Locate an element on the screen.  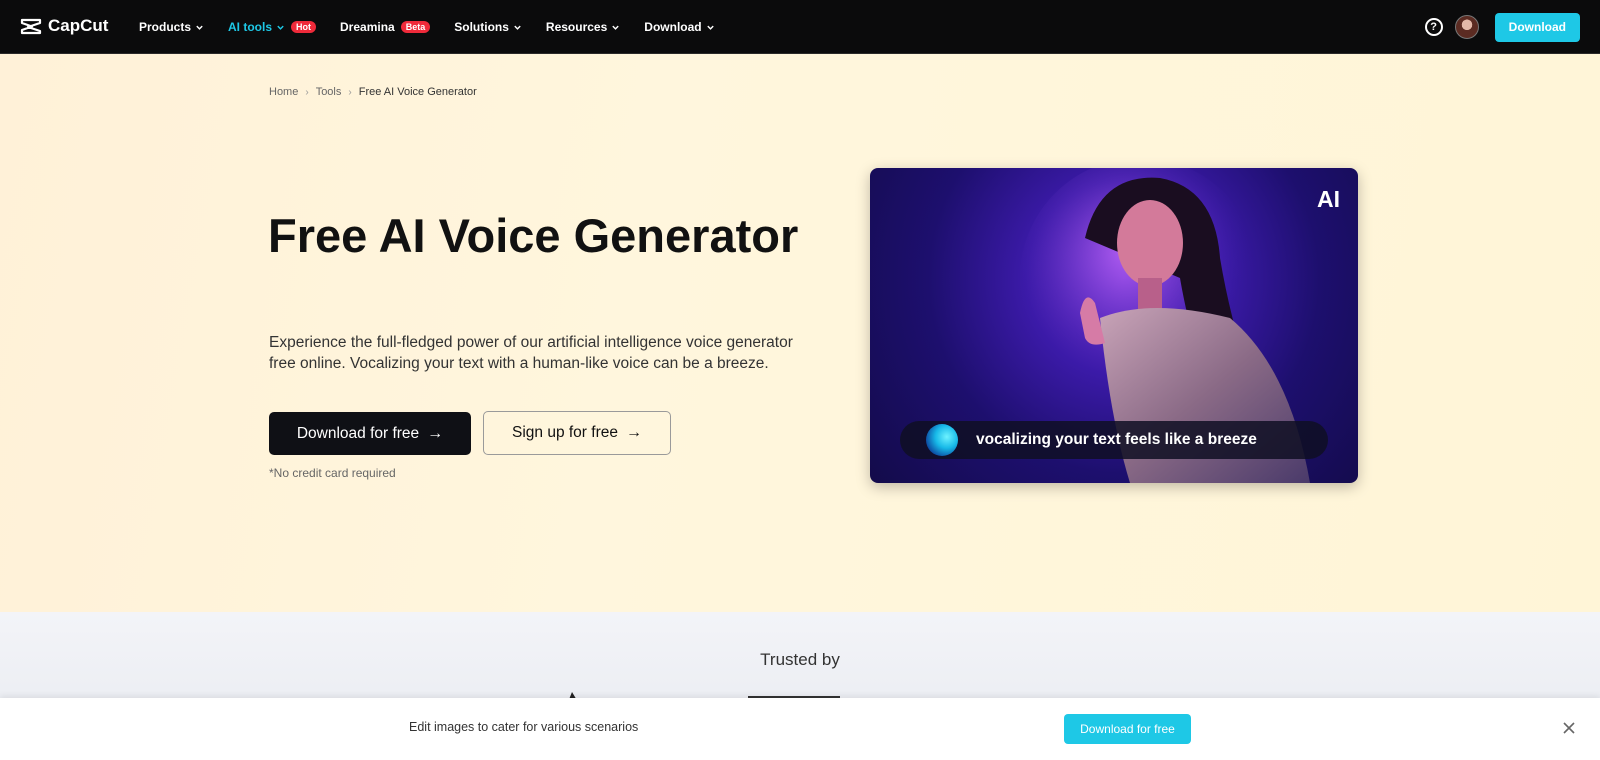
menu-label: Dreamina is located at coordinates (367, 27).